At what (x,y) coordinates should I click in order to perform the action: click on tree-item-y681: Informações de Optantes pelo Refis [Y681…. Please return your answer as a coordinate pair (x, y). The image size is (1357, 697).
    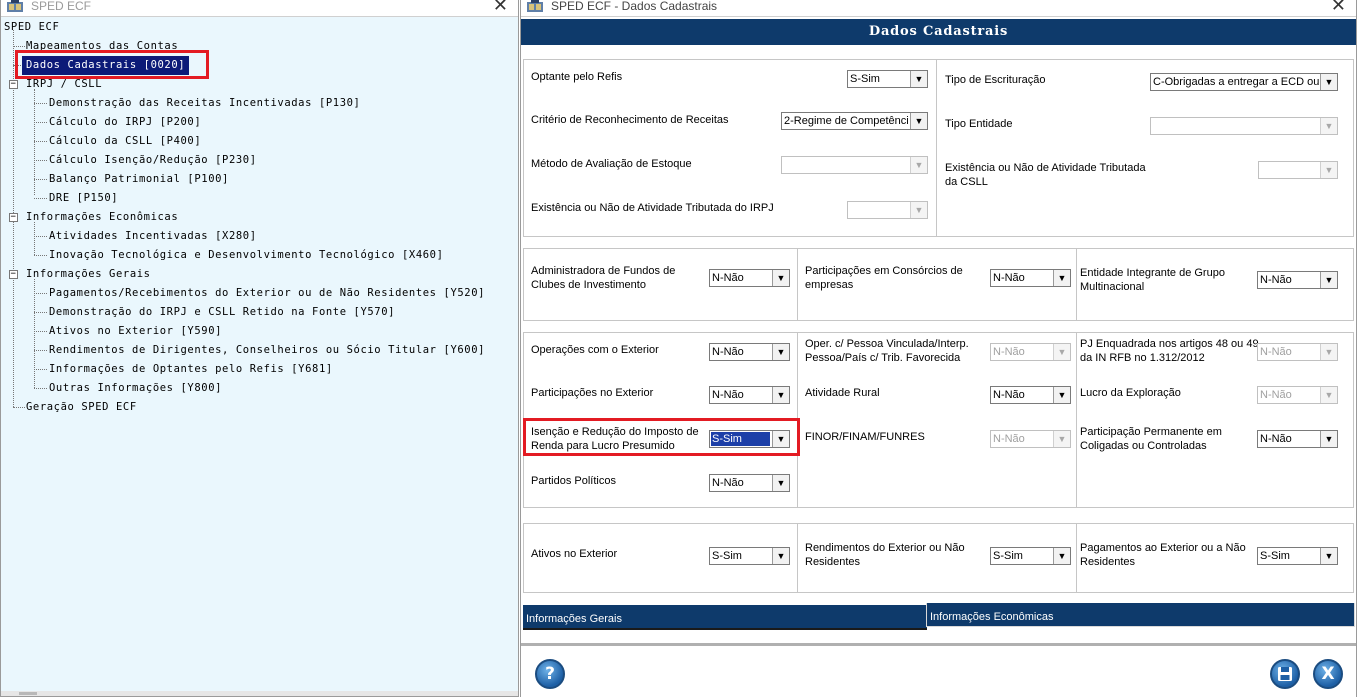
    Looking at the image, I should click on (191, 369).